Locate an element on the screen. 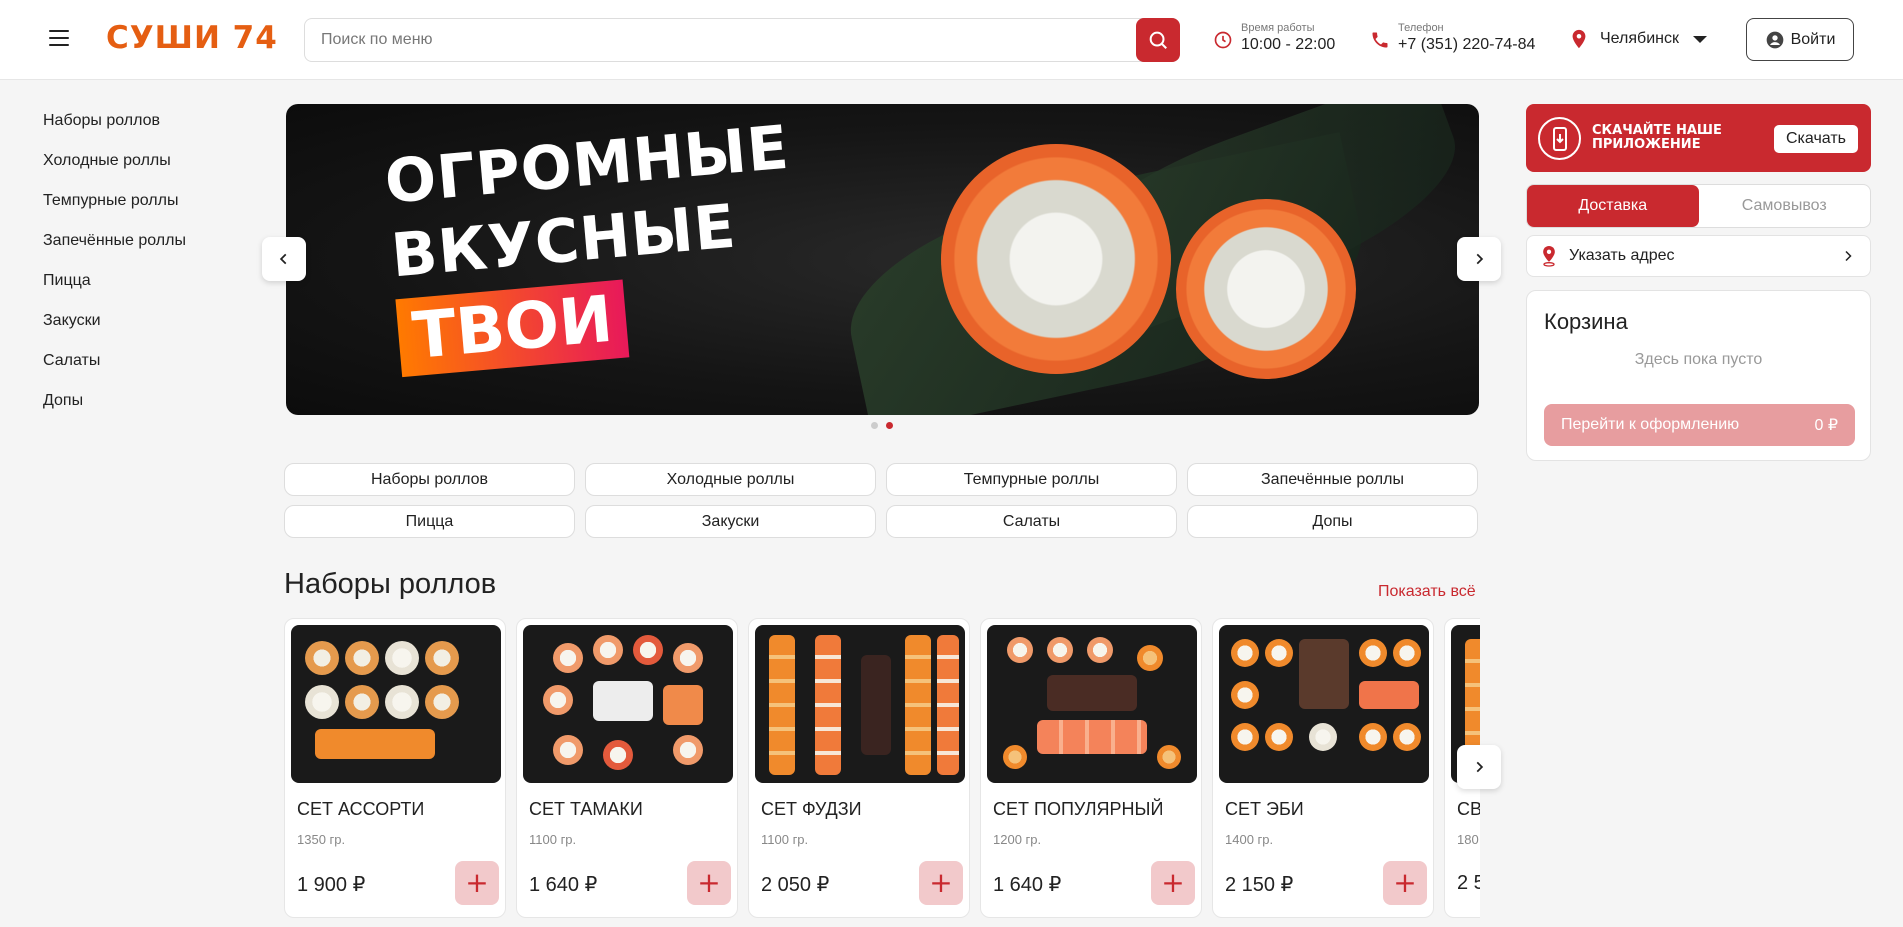  product-card: СЕТ ПОПУЛЯРНЫЙ 1200 гр. 1 640 ₽ + is located at coordinates (1091, 768).